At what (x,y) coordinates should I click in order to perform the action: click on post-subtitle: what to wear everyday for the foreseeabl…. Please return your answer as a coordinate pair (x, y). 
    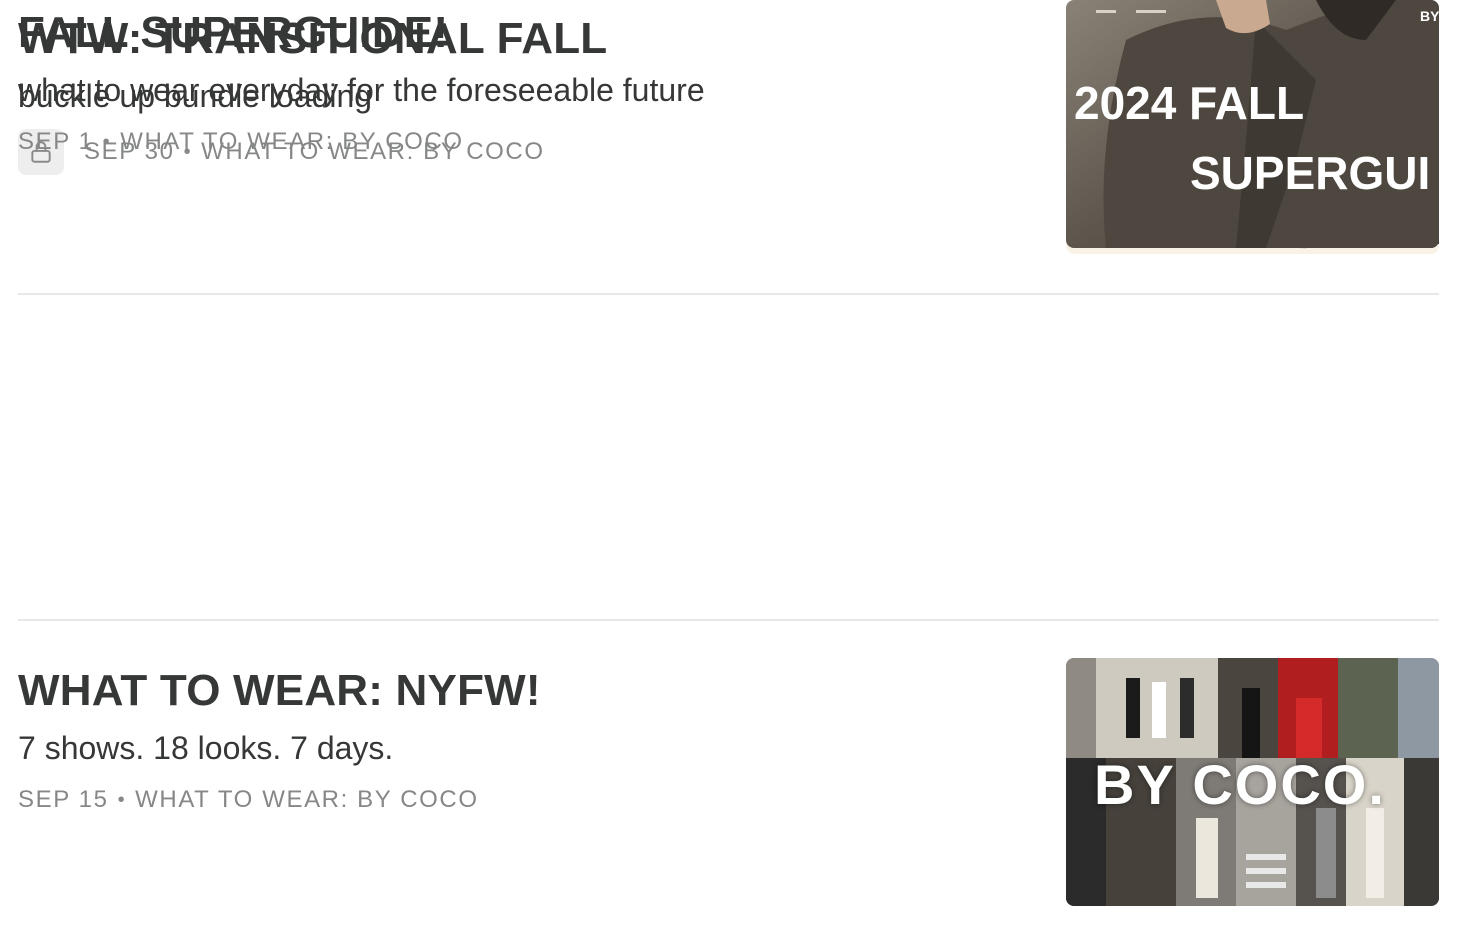
    Looking at the image, I should click on (361, 90).